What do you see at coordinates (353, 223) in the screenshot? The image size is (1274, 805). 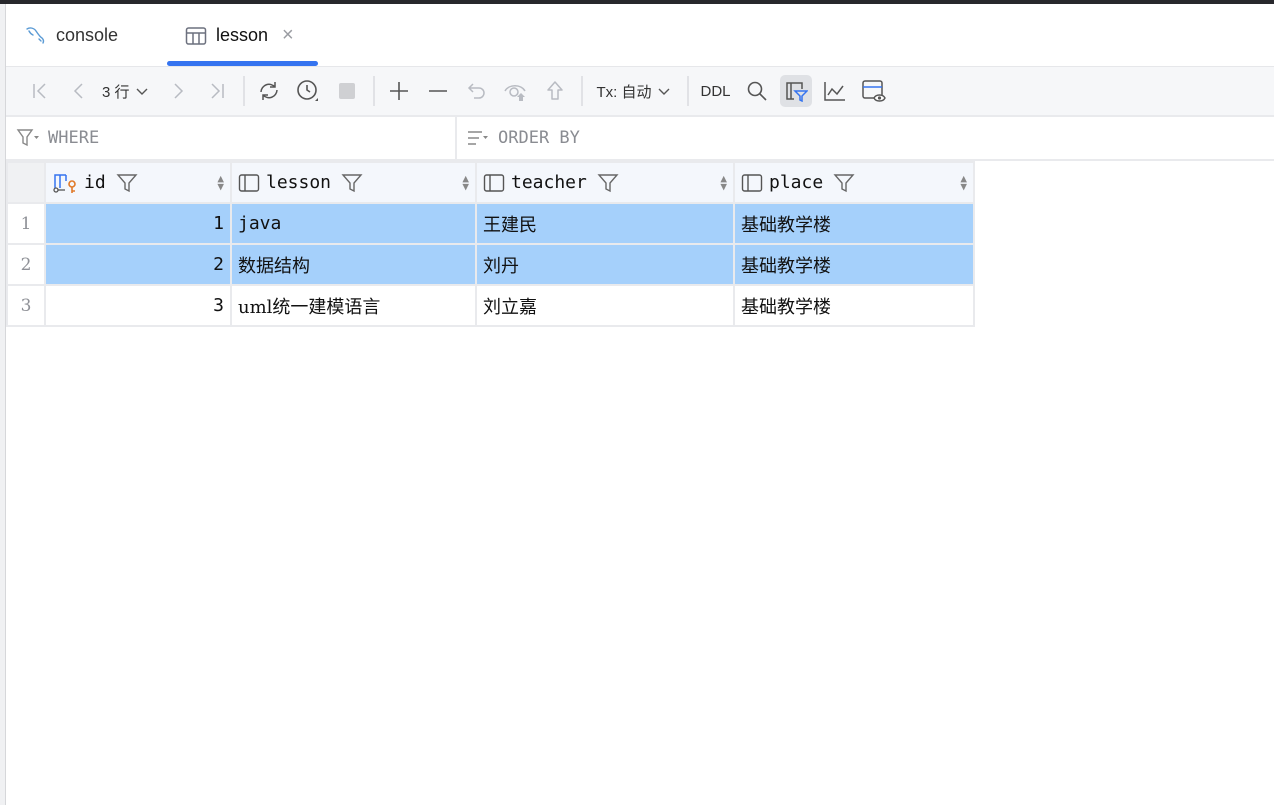 I see `cell-lesson: java` at bounding box center [353, 223].